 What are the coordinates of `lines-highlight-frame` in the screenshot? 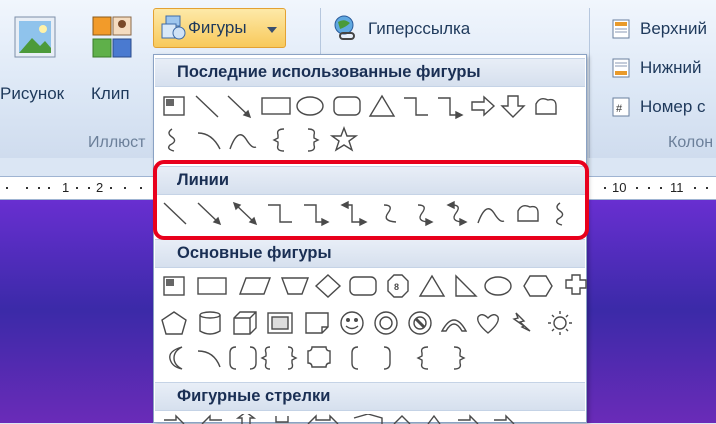 It's located at (371, 200).